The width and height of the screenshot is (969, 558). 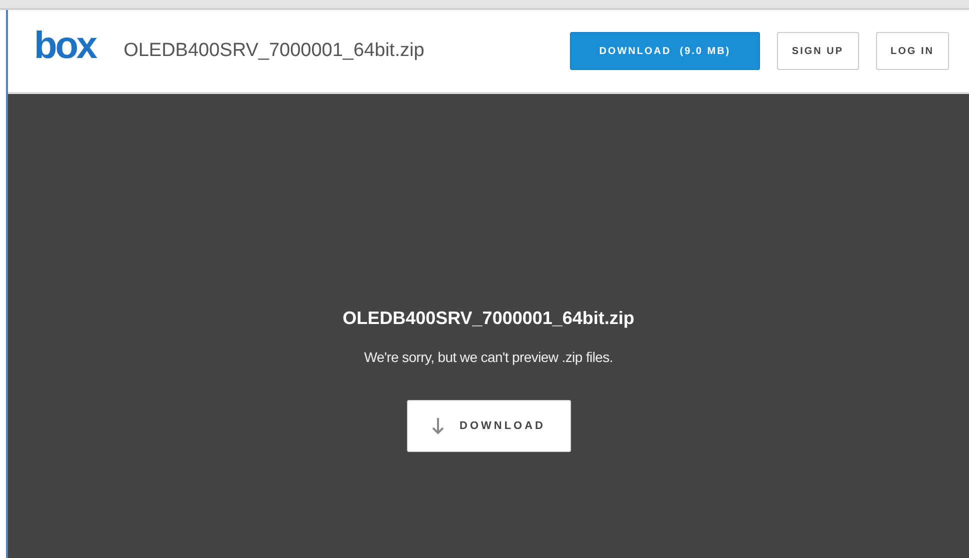 What do you see at coordinates (488, 318) in the screenshot?
I see `preview-file-name: OLEDB400SRV_7000001_64bit.zip` at bounding box center [488, 318].